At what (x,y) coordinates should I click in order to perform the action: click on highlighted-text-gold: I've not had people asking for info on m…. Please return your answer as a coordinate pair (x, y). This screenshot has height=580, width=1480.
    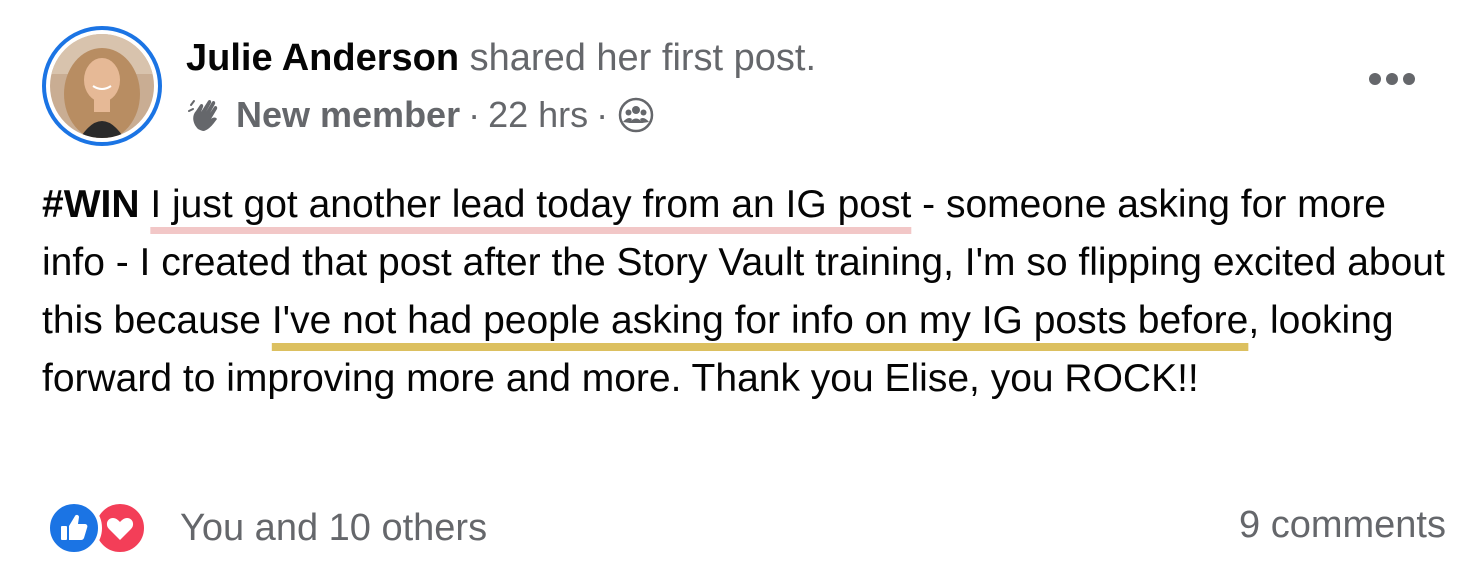
    Looking at the image, I should click on (760, 320).